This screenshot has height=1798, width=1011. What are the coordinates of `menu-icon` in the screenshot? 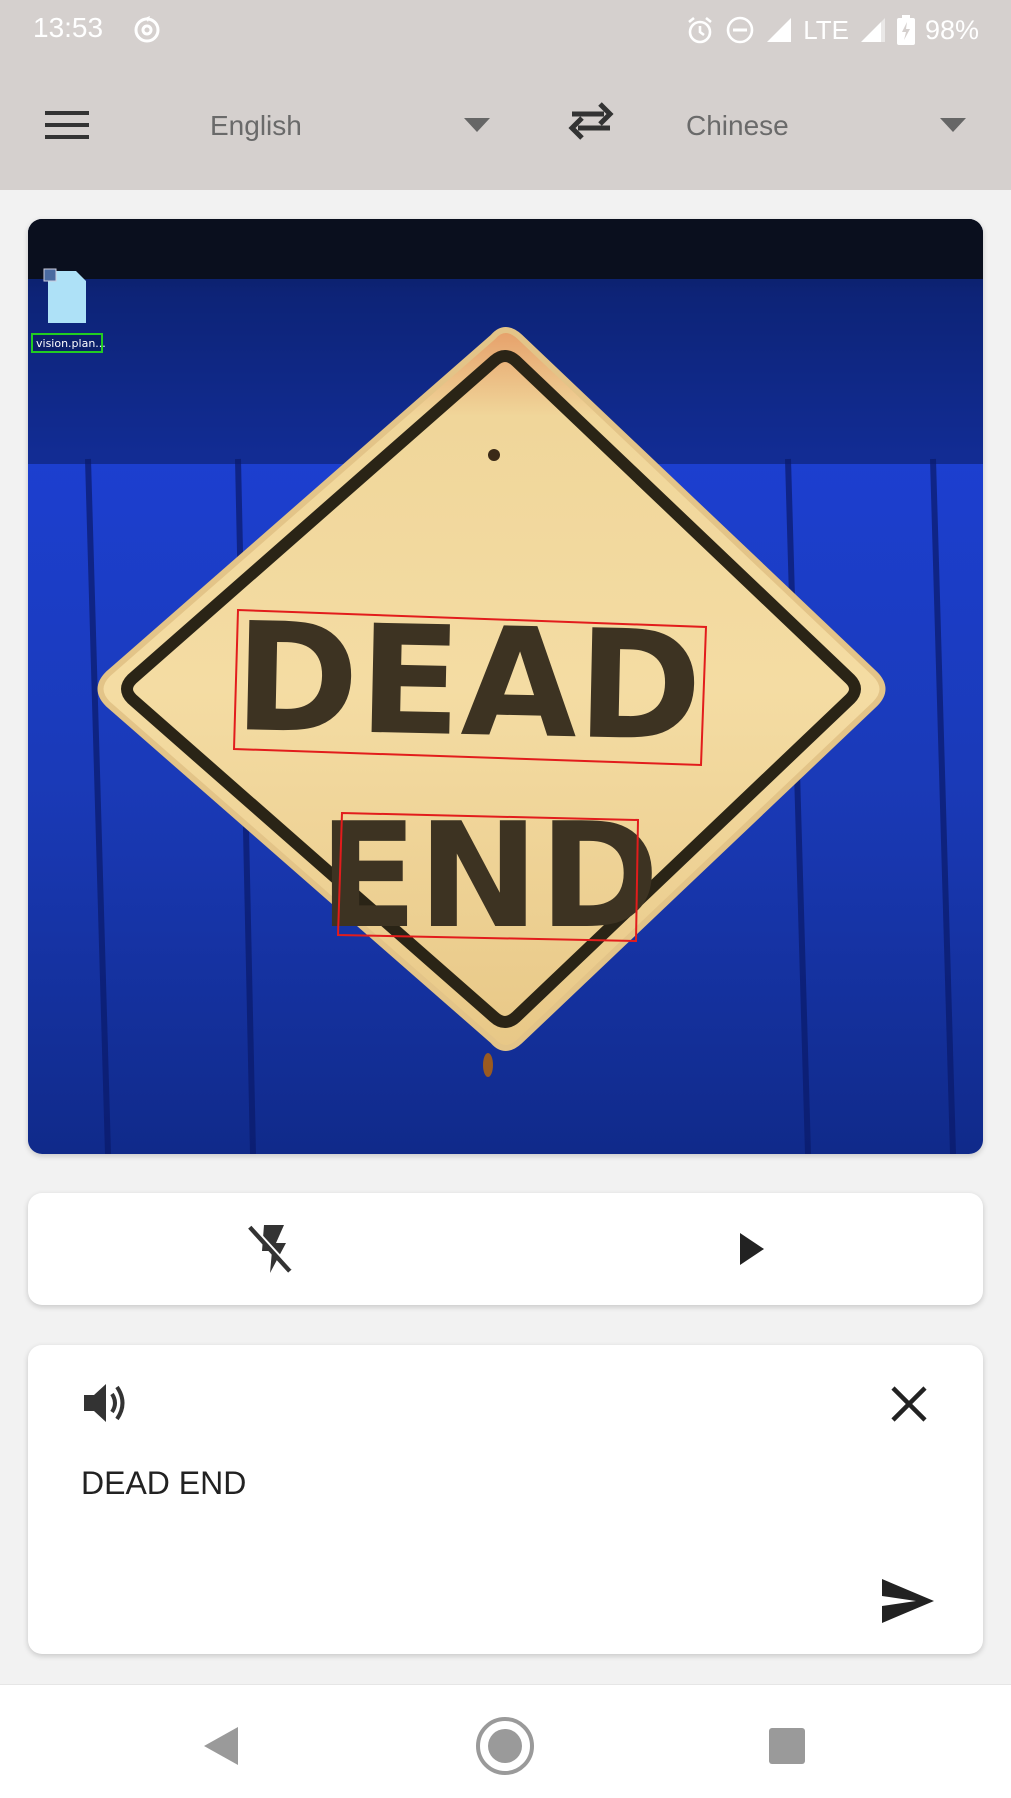 It's located at (67, 125).